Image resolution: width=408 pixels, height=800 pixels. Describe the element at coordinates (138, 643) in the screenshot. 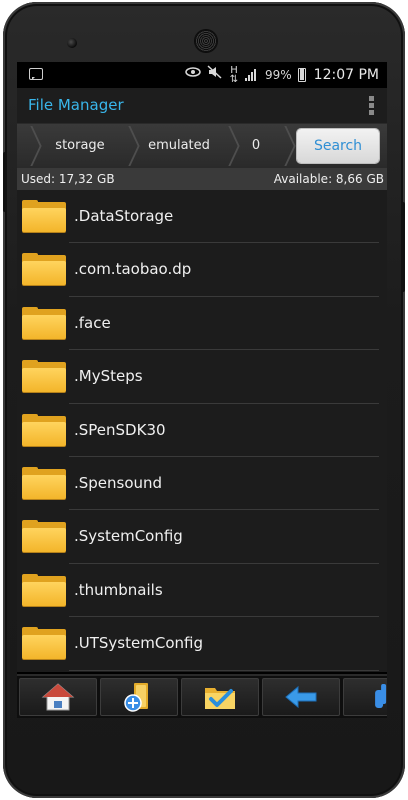

I see `file-name: .UTSystemConfig` at that location.